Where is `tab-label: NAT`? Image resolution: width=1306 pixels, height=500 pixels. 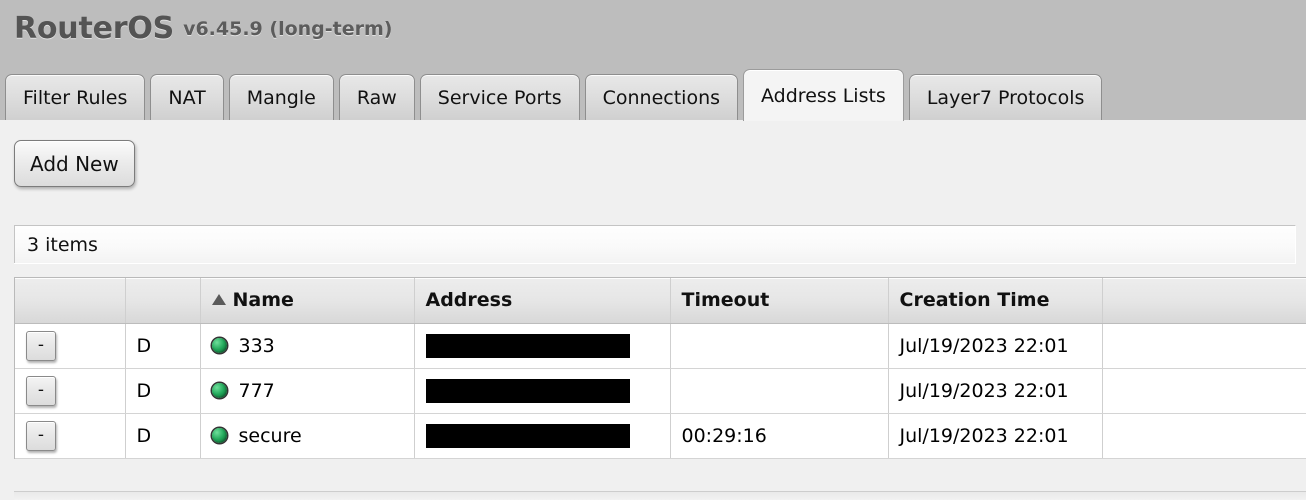
tab-label: NAT is located at coordinates (187, 98).